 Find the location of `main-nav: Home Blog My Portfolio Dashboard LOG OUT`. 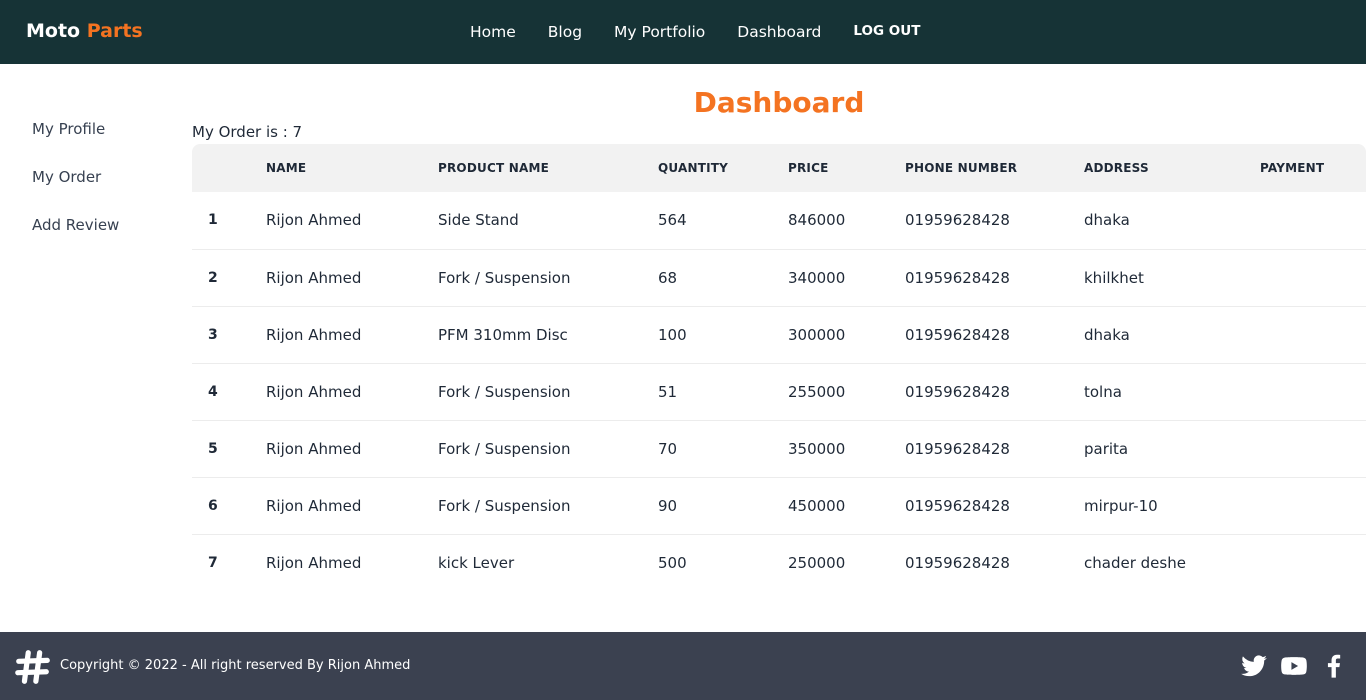

main-nav: Home Blog My Portfolio Dashboard LOG OUT is located at coordinates (695, 32).